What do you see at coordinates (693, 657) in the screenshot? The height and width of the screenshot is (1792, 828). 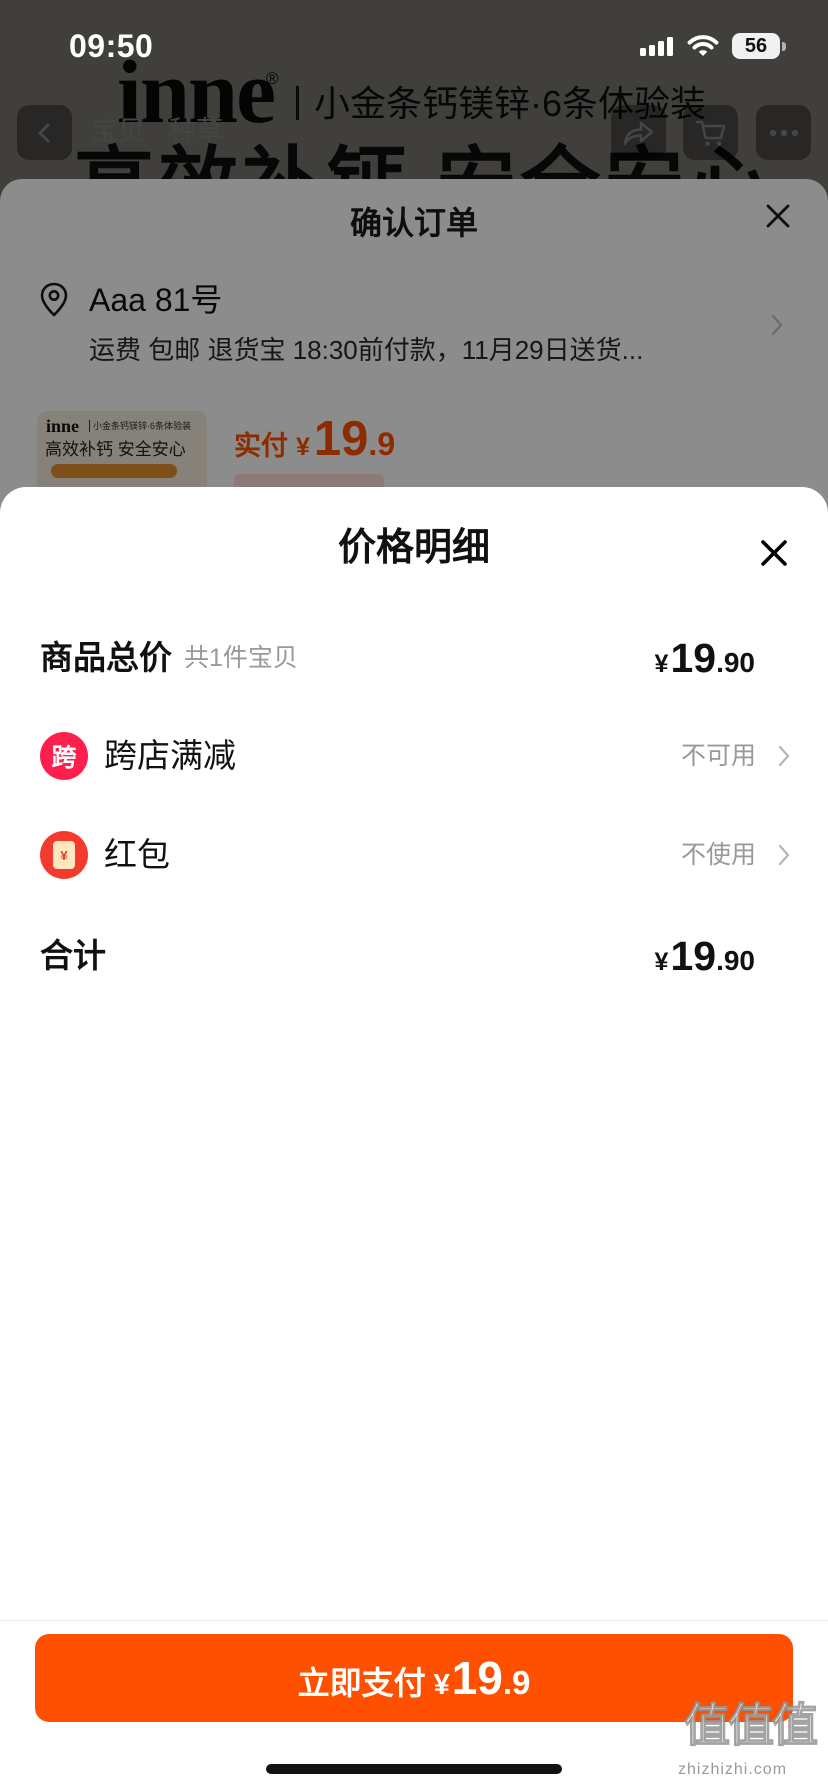 I see `goods-total-integer: 19` at bounding box center [693, 657].